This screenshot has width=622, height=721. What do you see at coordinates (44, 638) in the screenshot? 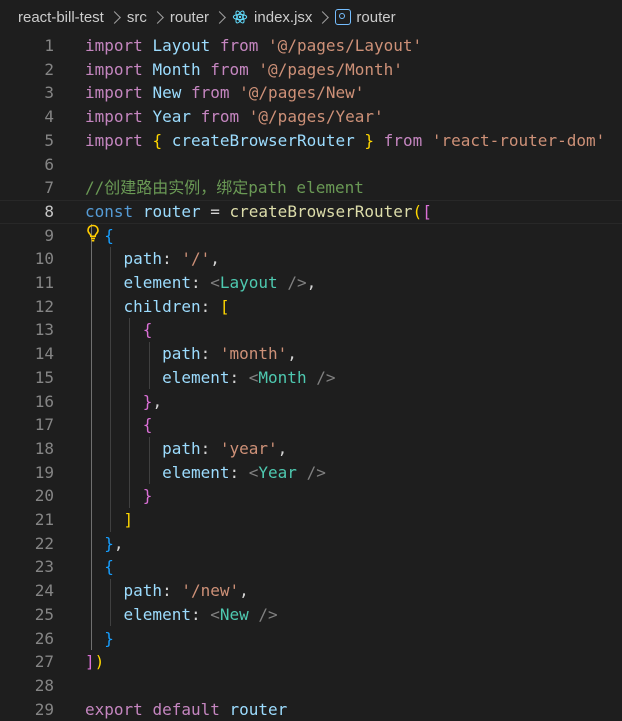
I see `line-number: 26` at bounding box center [44, 638].